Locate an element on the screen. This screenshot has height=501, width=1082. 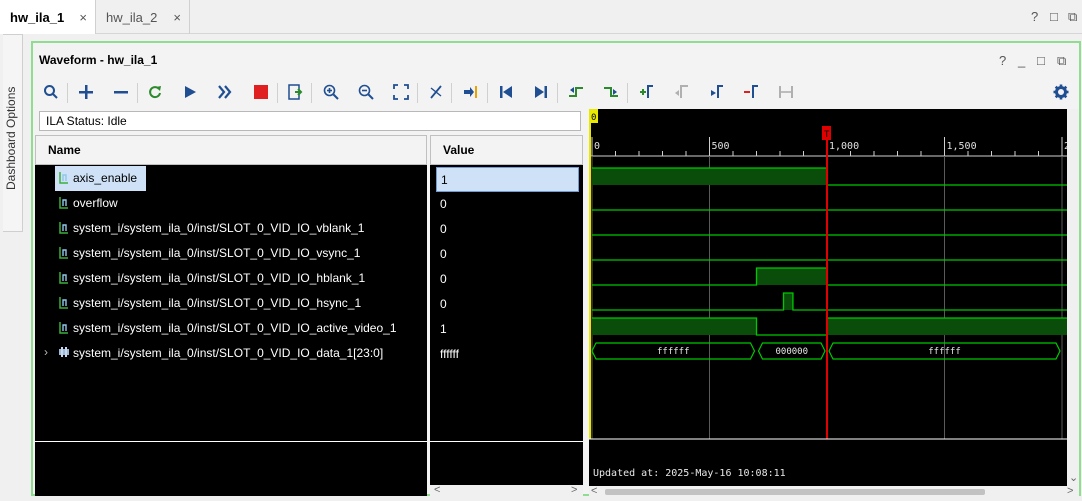
value-column-header: Value is located at coordinates (506, 150).